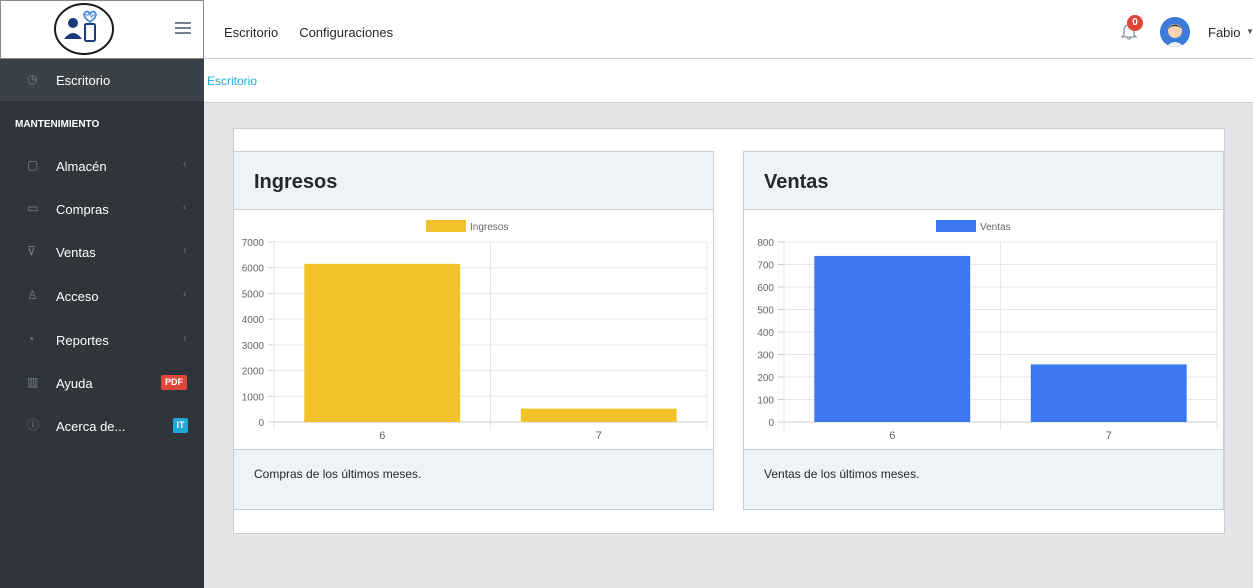 This screenshot has height=588, width=1253. What do you see at coordinates (74, 383) in the screenshot?
I see `sidebar-item-label: Ayuda` at bounding box center [74, 383].